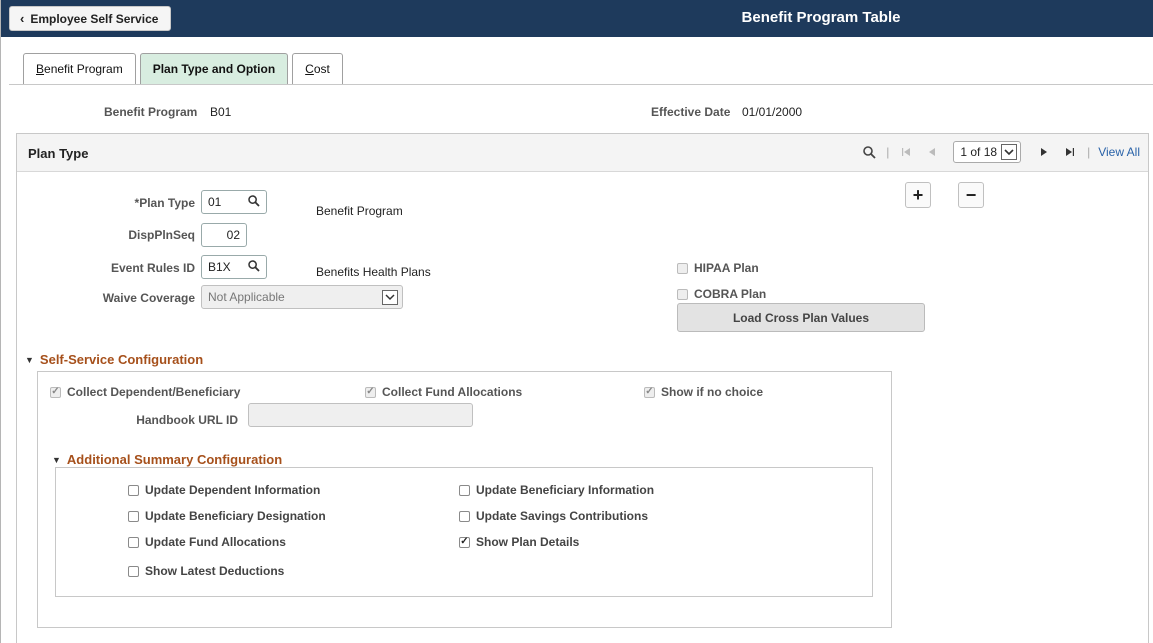  I want to click on page-title: Benefit Program Table, so click(821, 17).